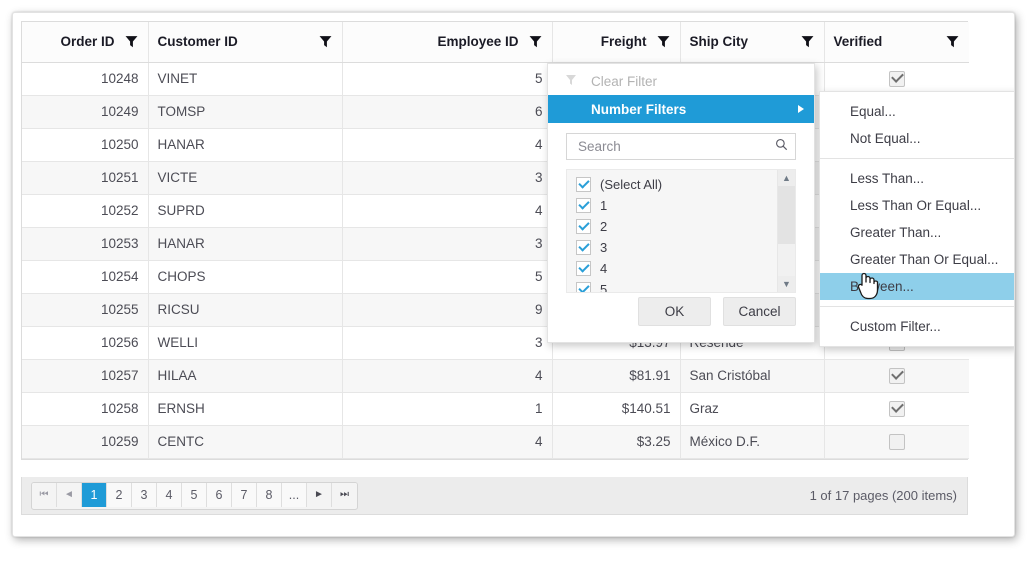 This screenshot has height=564, width=1029. What do you see at coordinates (676, 205) in the screenshot?
I see `filter-list-item: 1` at bounding box center [676, 205].